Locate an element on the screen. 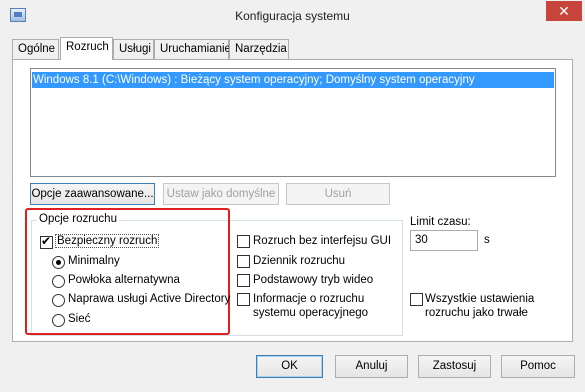  minimal-label: Minimalny is located at coordinates (94, 261).